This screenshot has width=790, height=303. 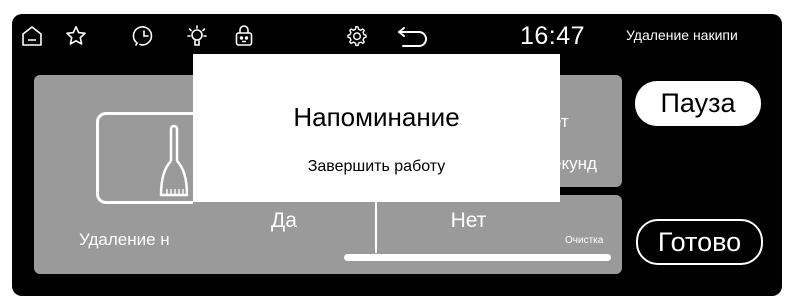 What do you see at coordinates (144, 36) in the screenshot?
I see `clock-icon` at bounding box center [144, 36].